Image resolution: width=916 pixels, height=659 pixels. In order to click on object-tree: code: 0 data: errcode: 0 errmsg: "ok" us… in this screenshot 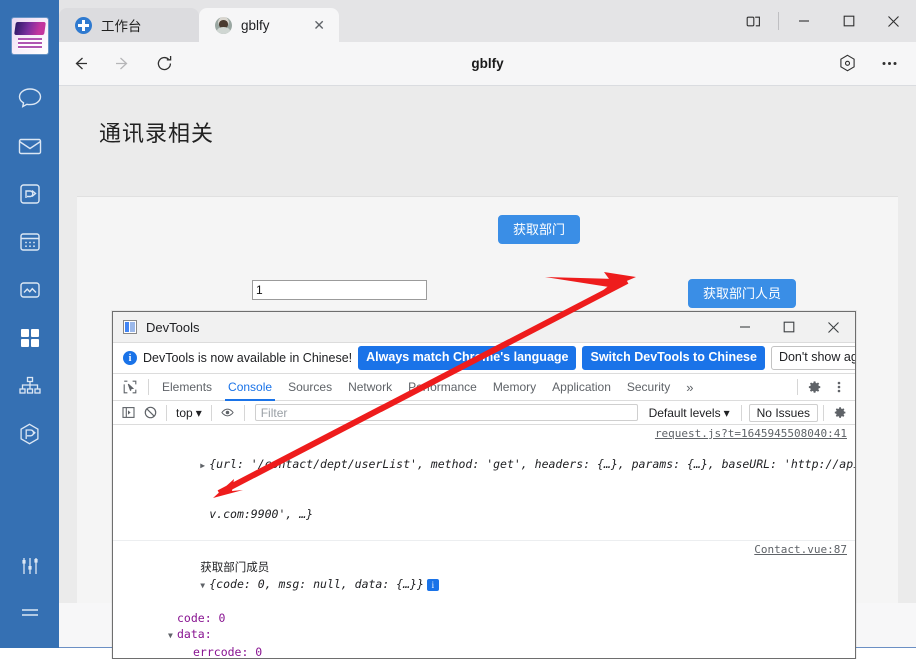, I will do `click(489, 634)`.